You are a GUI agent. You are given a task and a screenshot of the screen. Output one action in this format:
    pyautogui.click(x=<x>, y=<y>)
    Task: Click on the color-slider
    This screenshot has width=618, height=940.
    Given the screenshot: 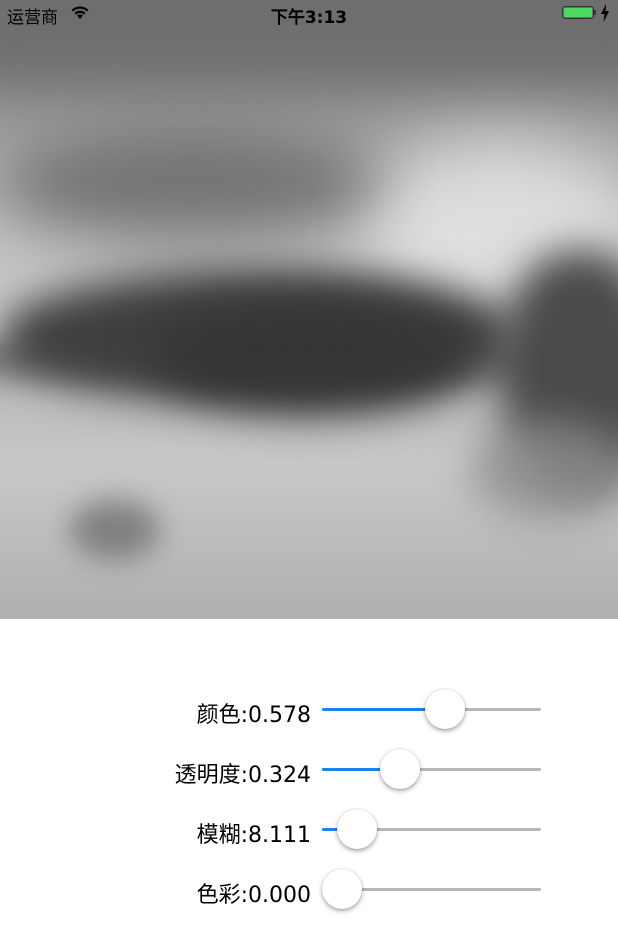 What is the action you would take?
    pyautogui.click(x=431, y=709)
    